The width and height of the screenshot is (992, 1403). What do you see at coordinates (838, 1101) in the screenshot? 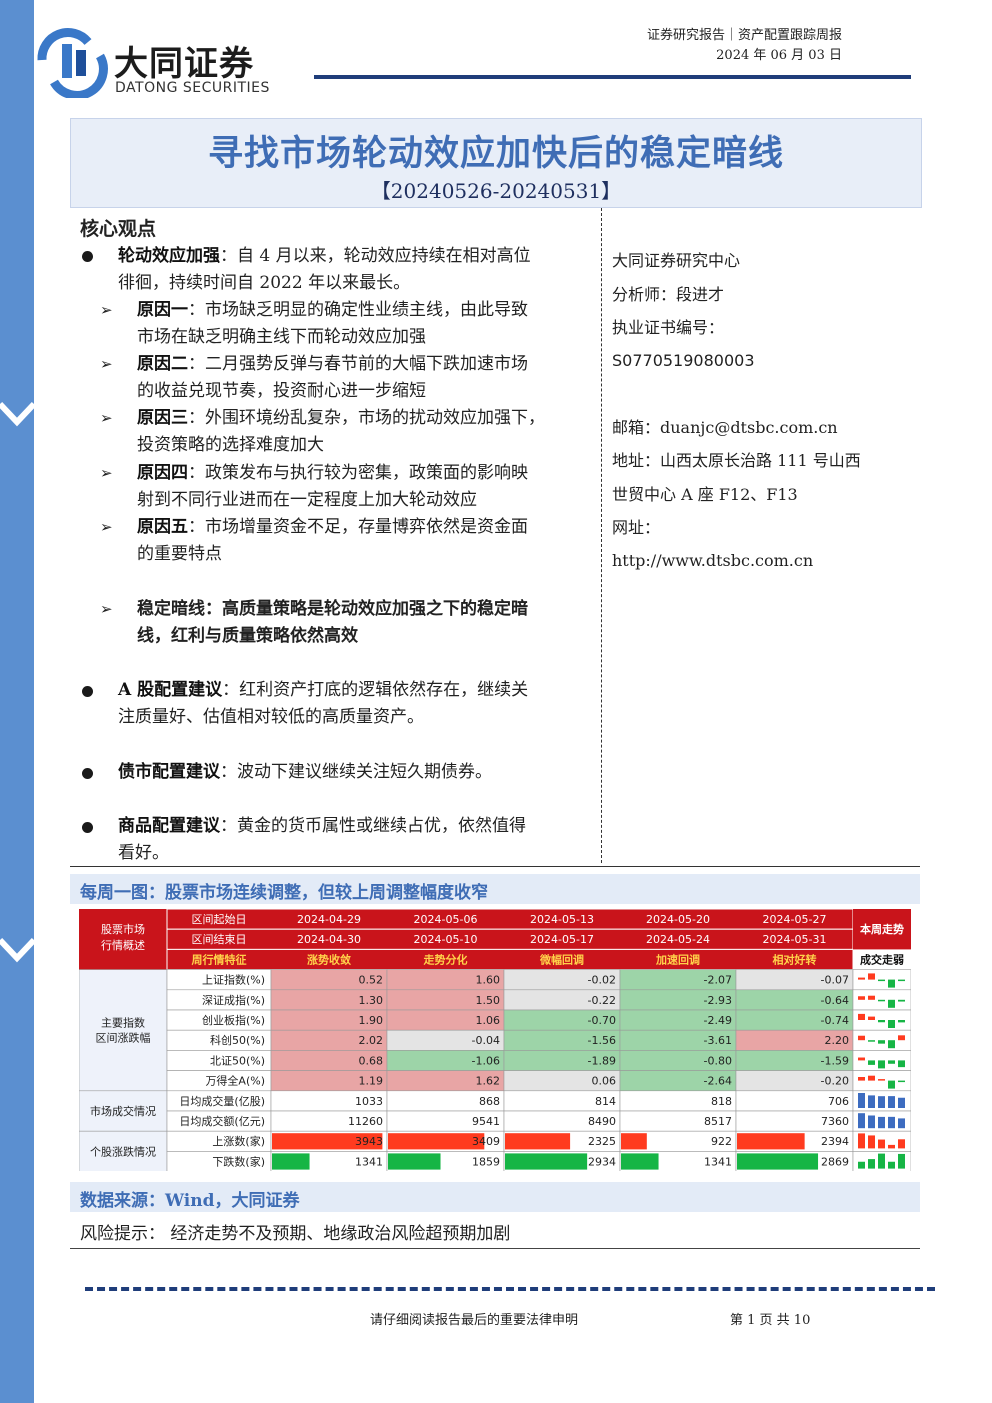
I see `value-text: 706` at bounding box center [838, 1101].